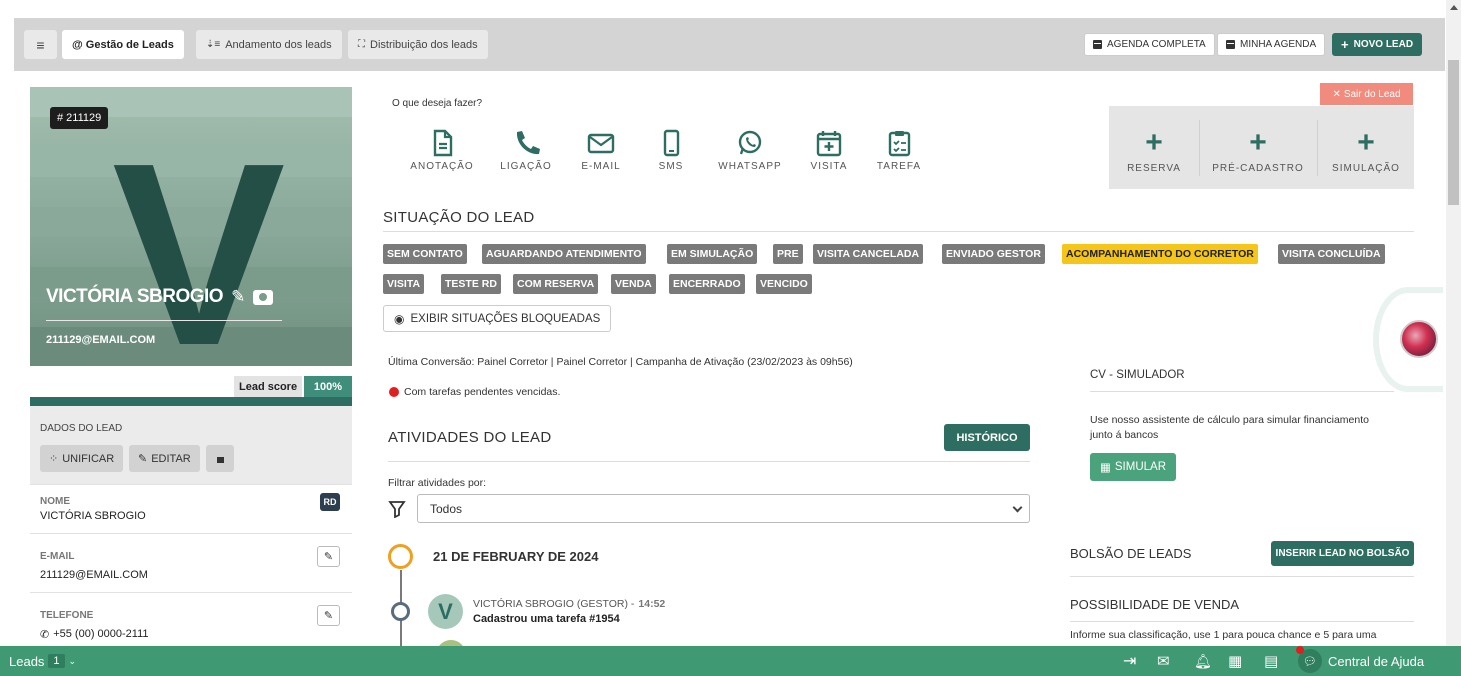 This screenshot has height=676, width=1461. What do you see at coordinates (556, 284) in the screenshot?
I see `tag-com-reserva: COM RESERVA` at bounding box center [556, 284].